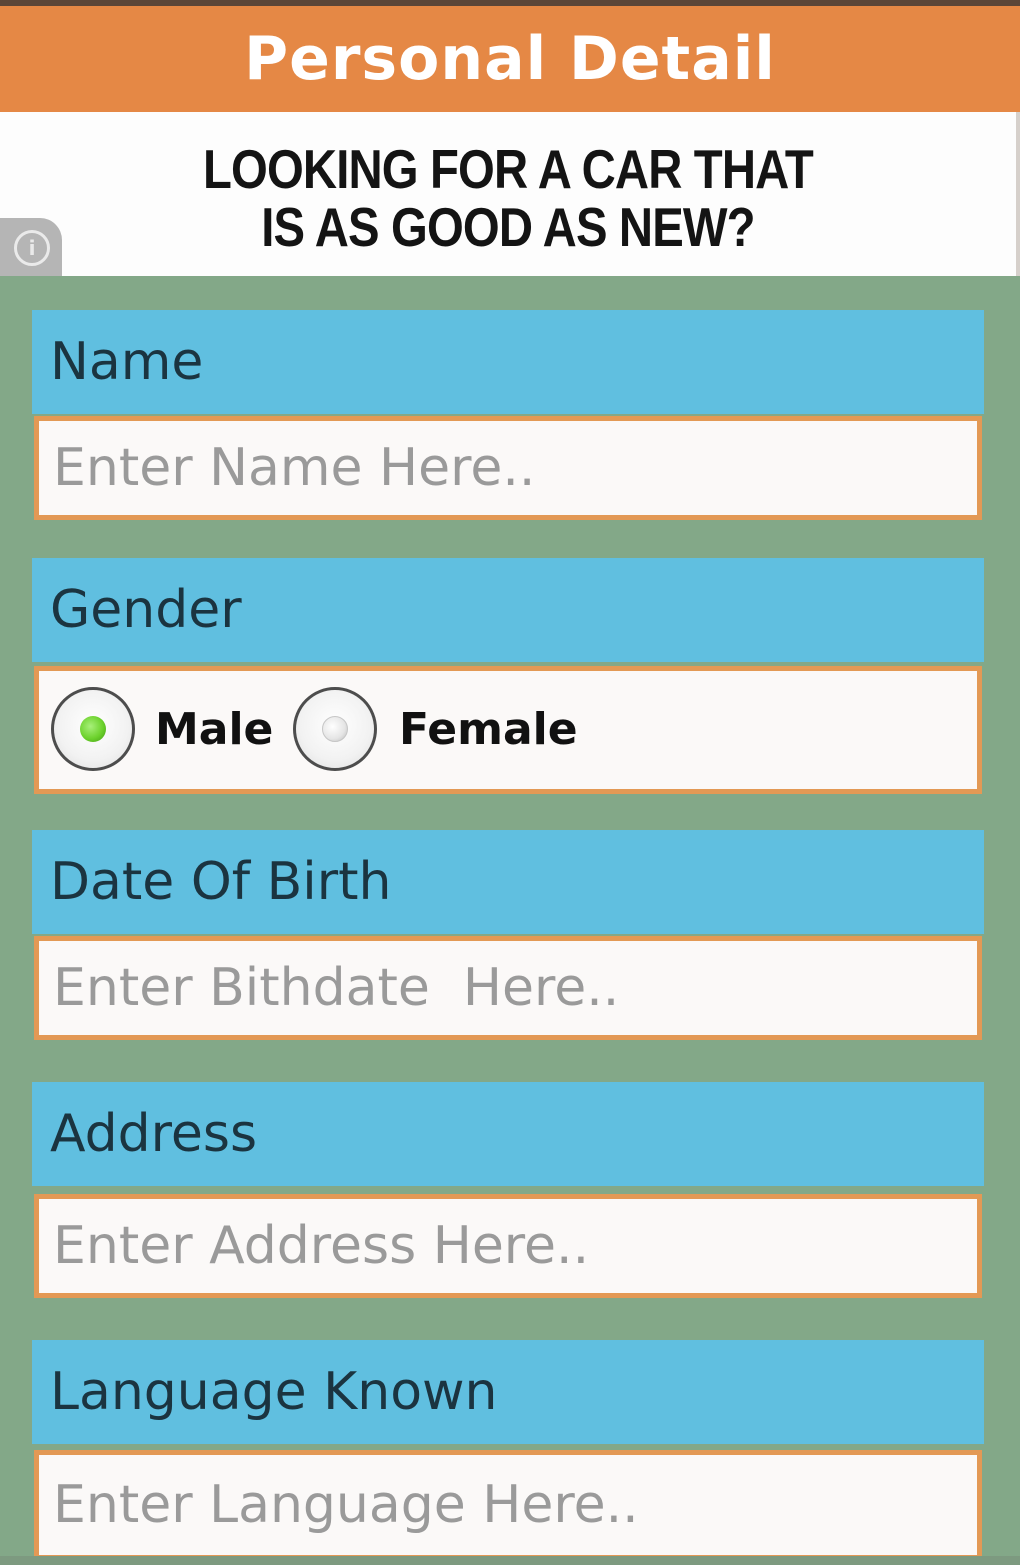 This screenshot has width=1020, height=1565. Describe the element at coordinates (508, 988) in the screenshot. I see `dob-input` at that location.